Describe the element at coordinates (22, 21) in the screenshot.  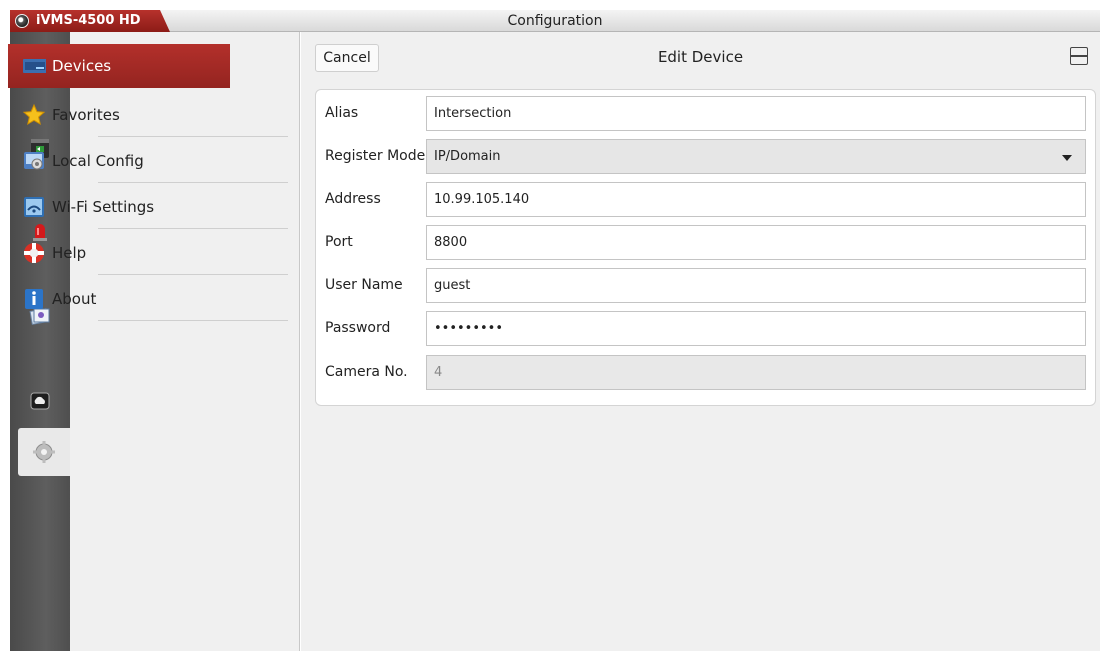
I see `app-logo-icon` at that location.